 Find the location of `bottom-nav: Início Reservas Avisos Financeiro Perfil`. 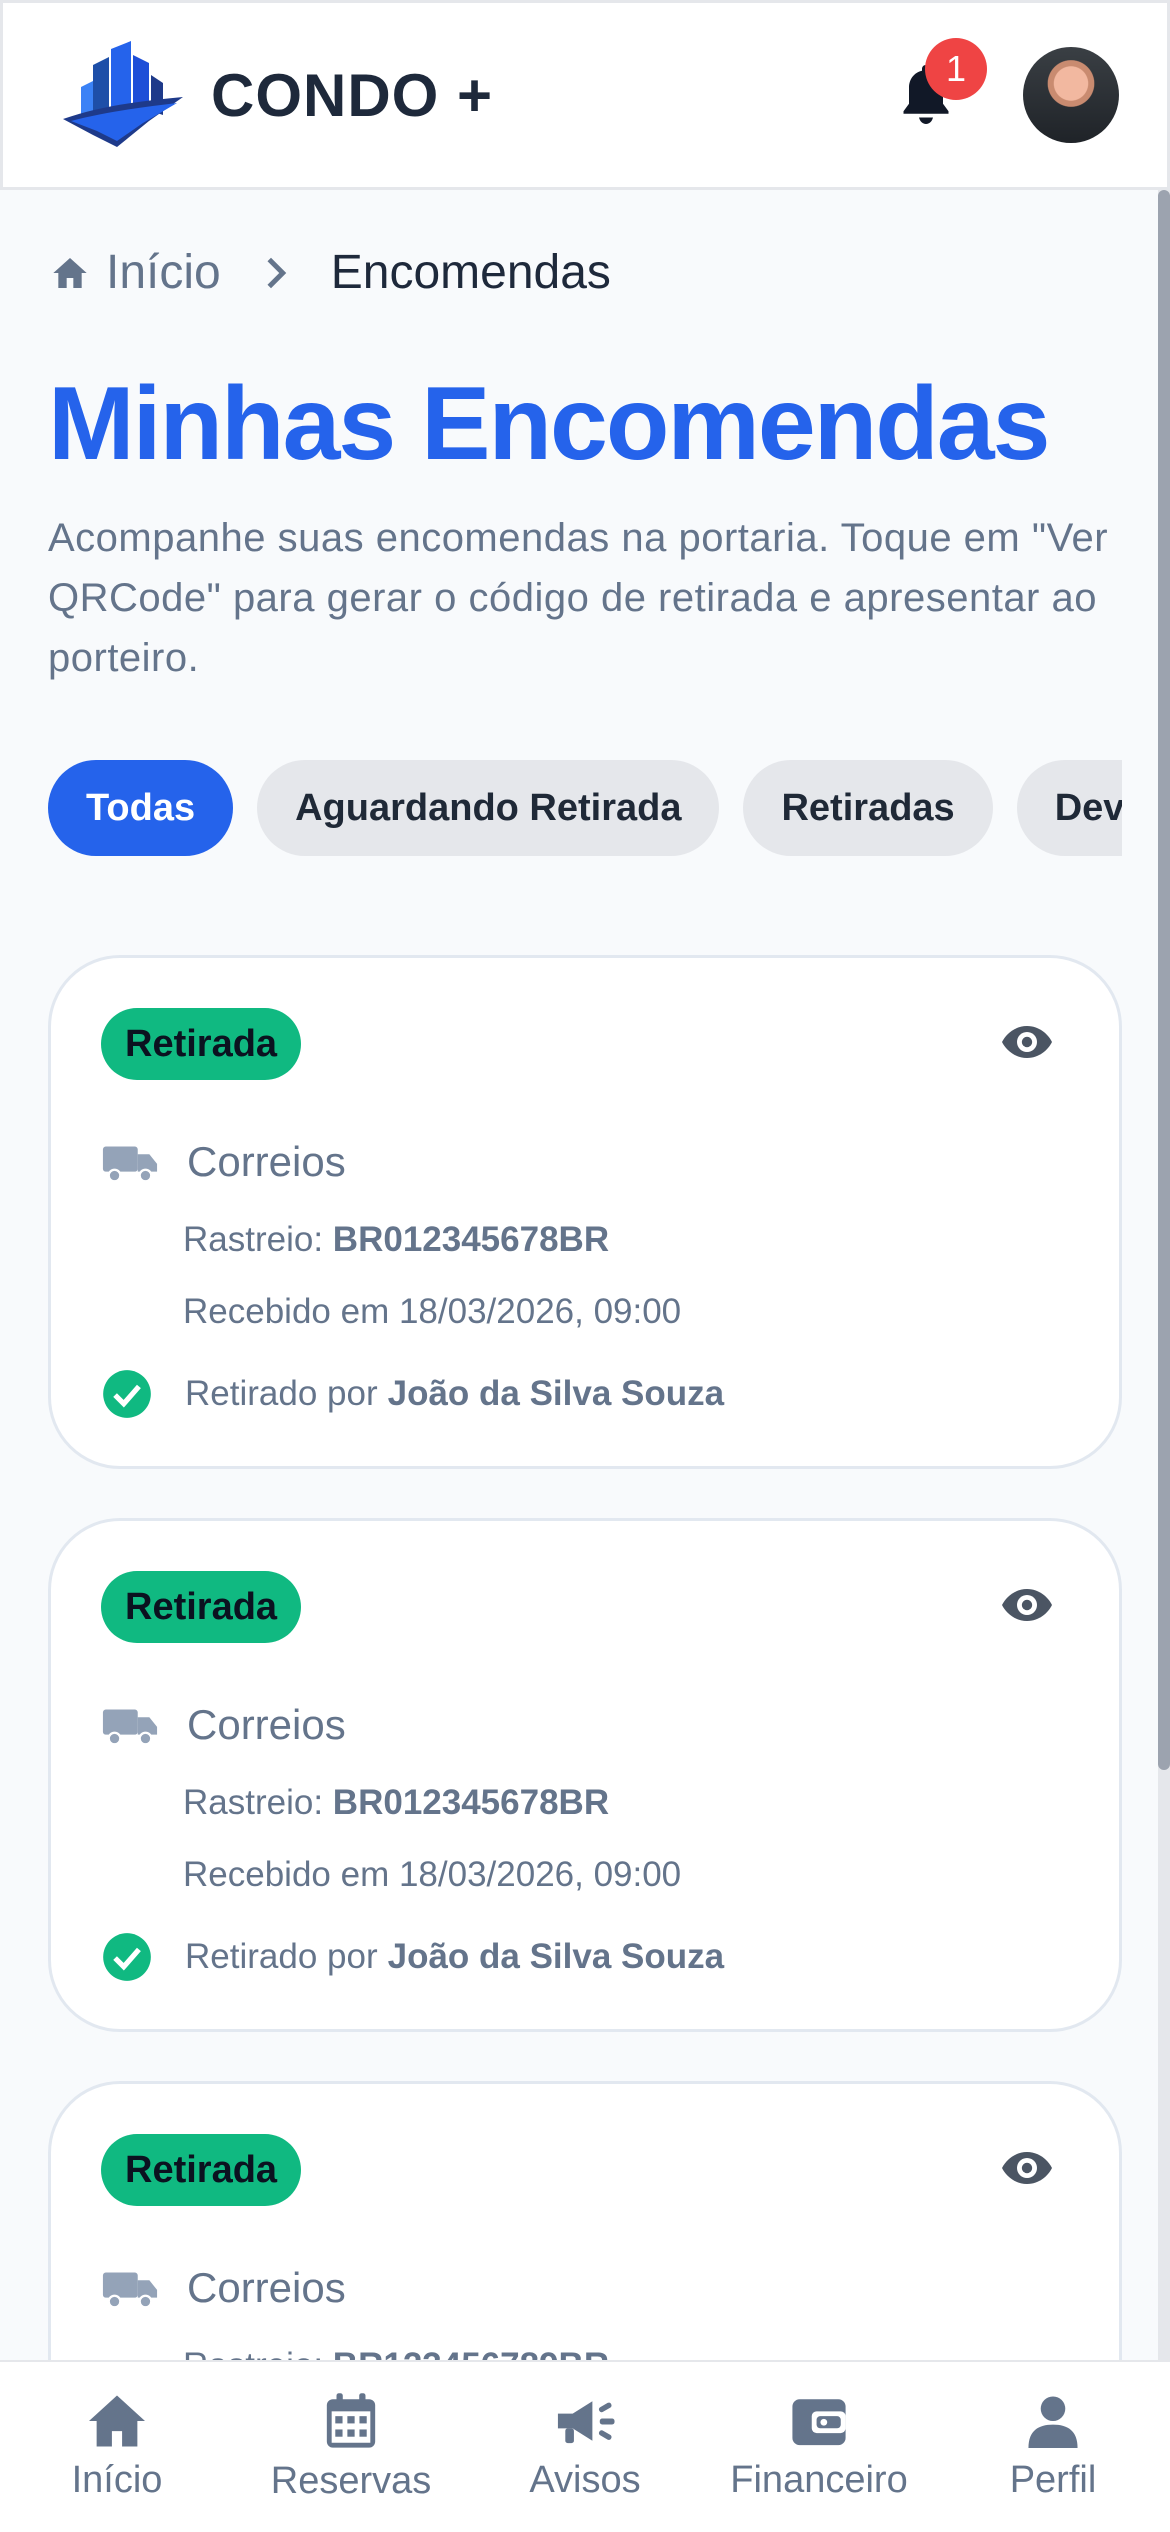

bottom-nav: Início Reservas Avisos Financeiro Perfil is located at coordinates (585, 2446).